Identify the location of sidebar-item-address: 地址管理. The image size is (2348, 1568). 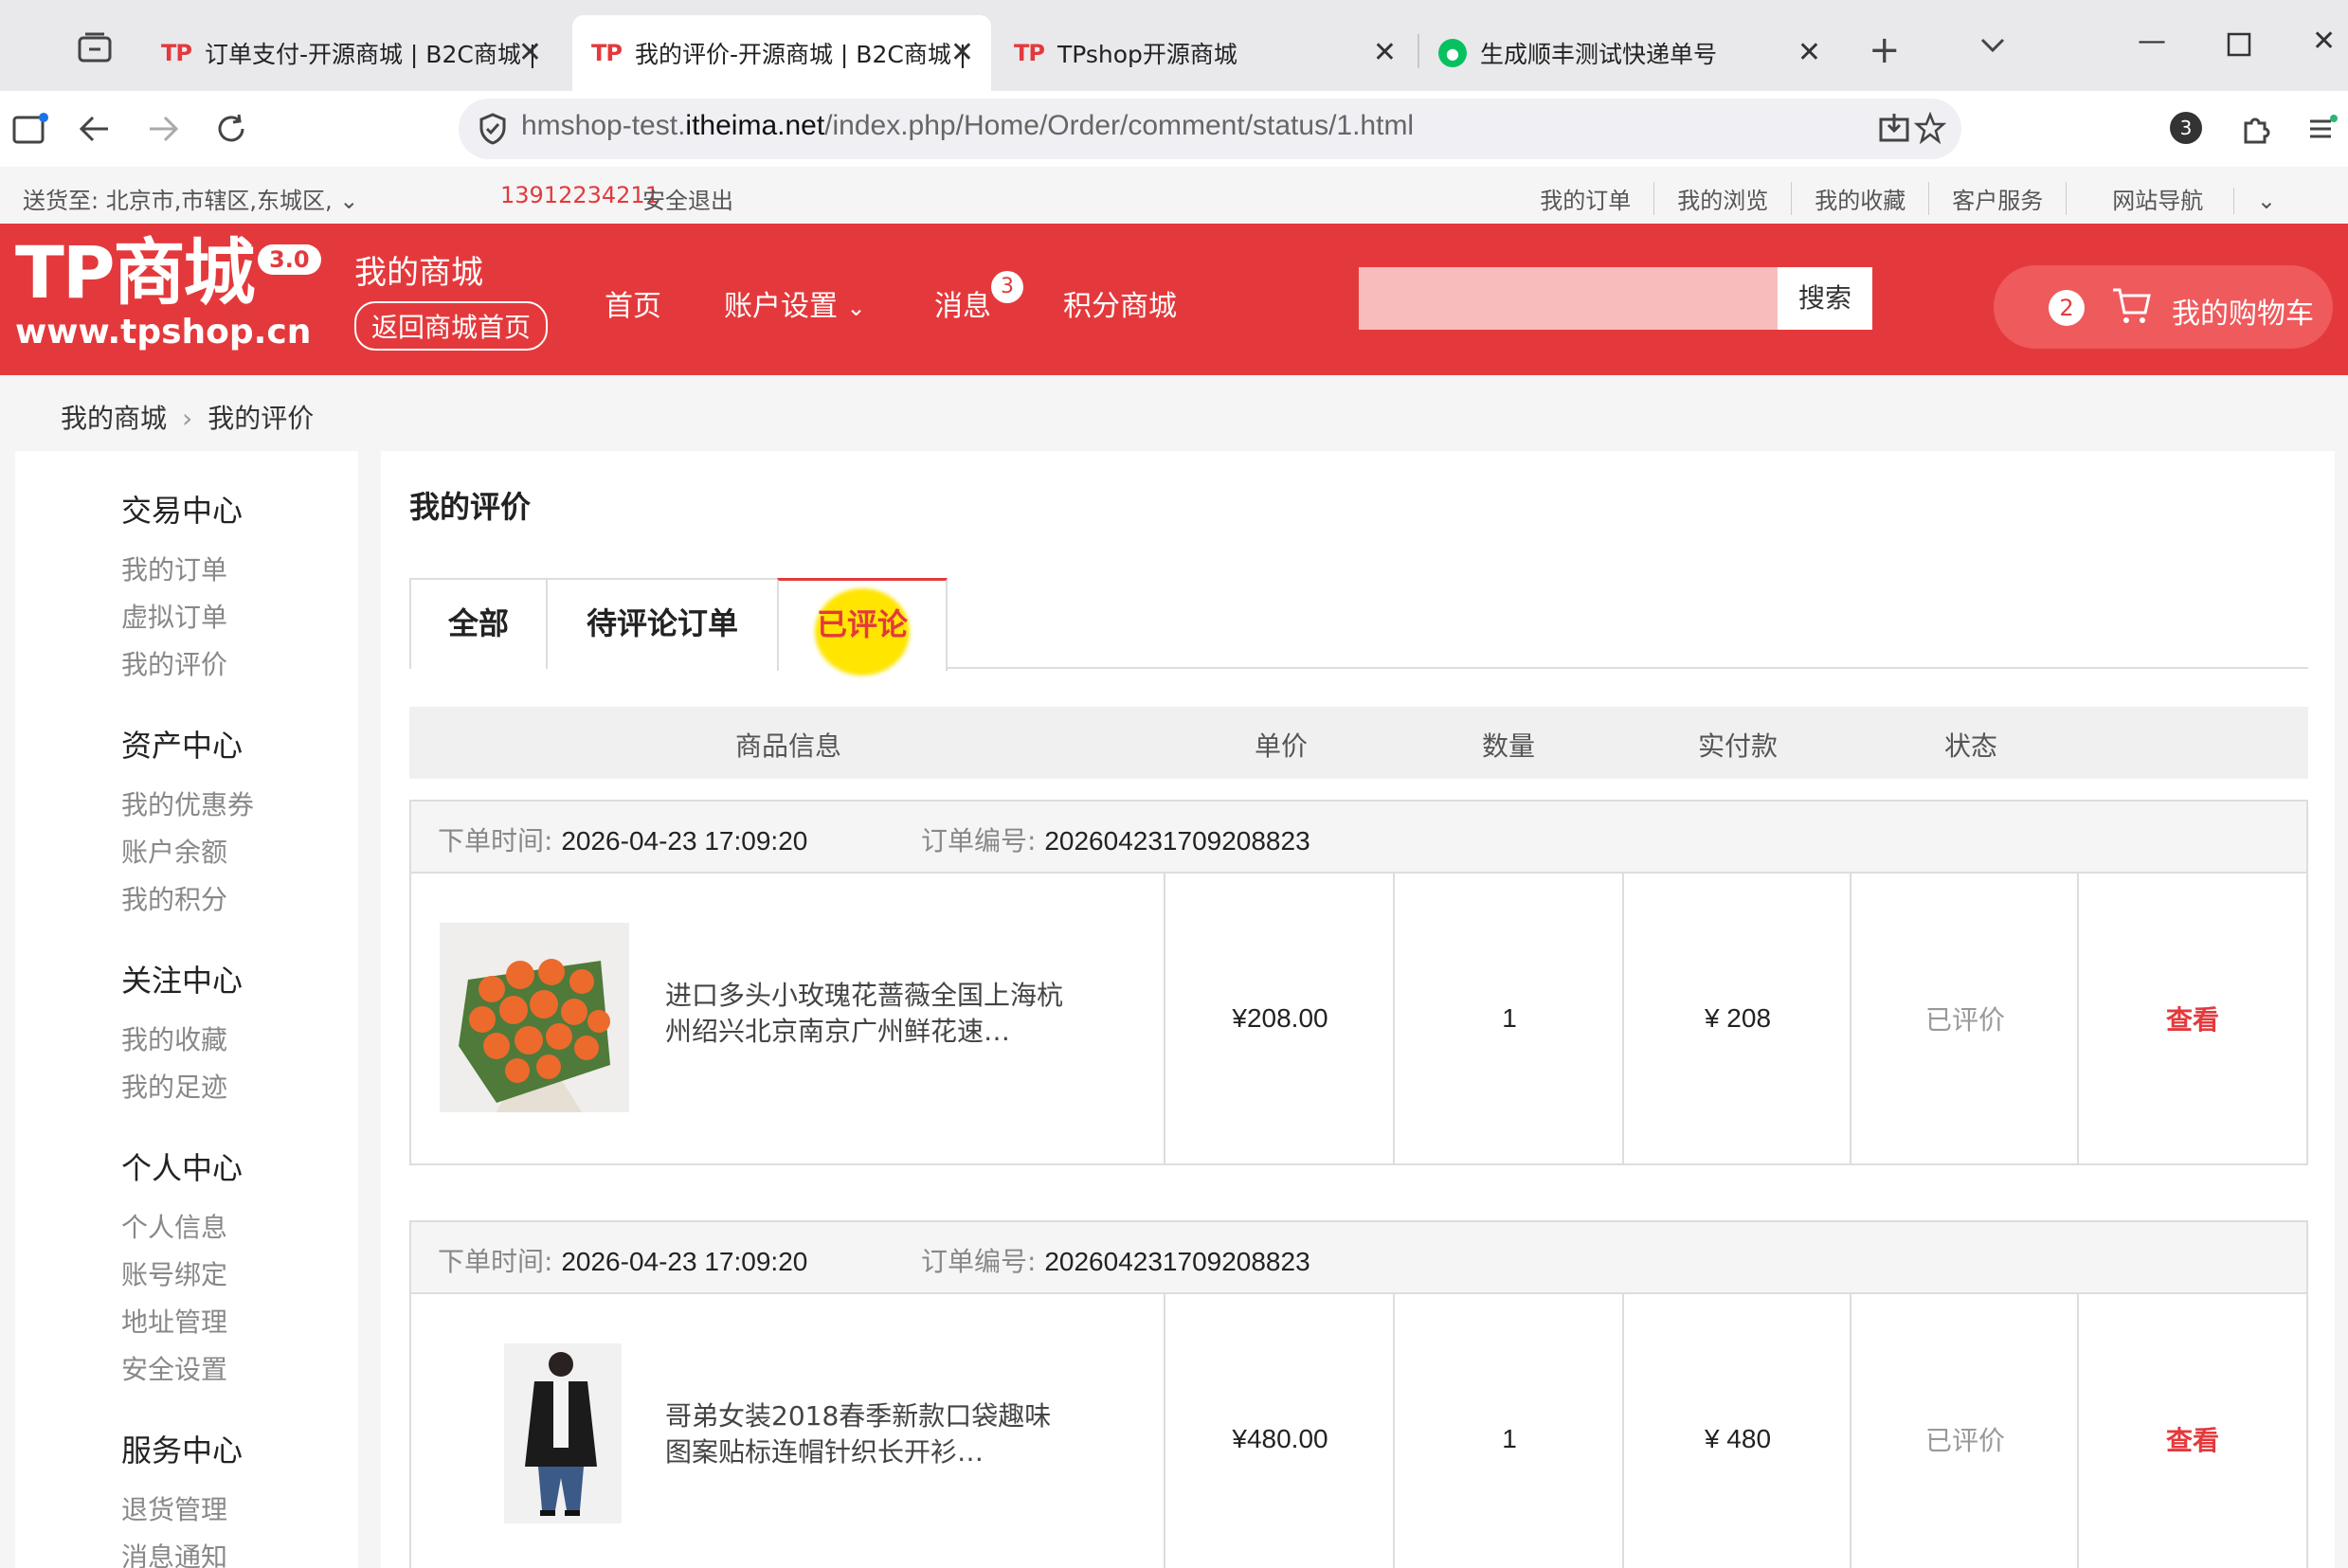
(174, 1321).